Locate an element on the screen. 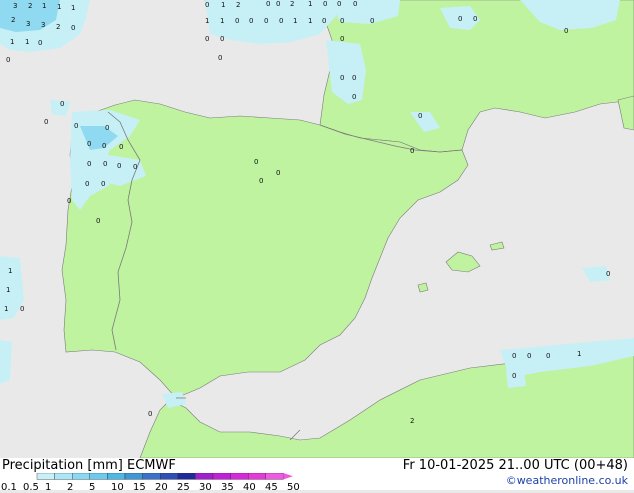 The width and height of the screenshot is (634, 493). colorbar-label: 30 is located at coordinates (205, 487).